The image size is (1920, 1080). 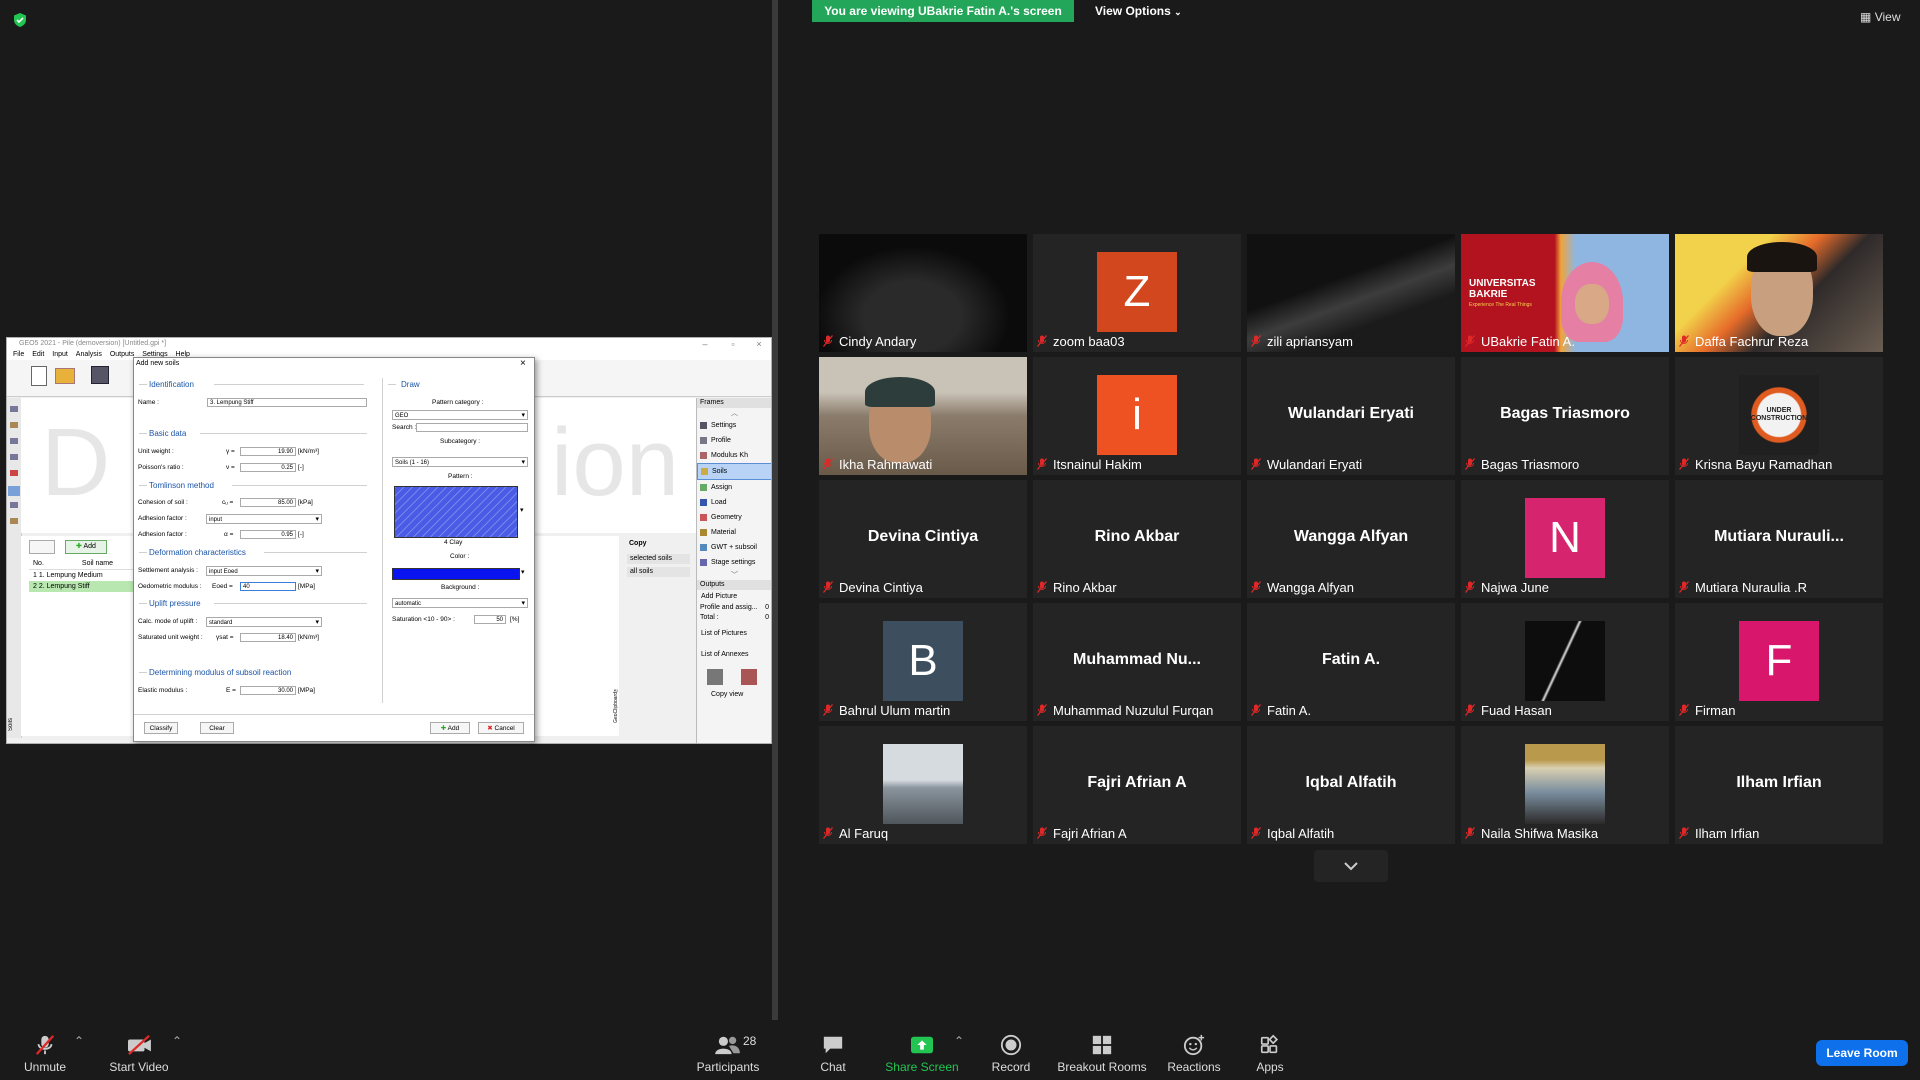 I want to click on table-row: 2 2. Lempung Stiff, so click(x=85, y=586).